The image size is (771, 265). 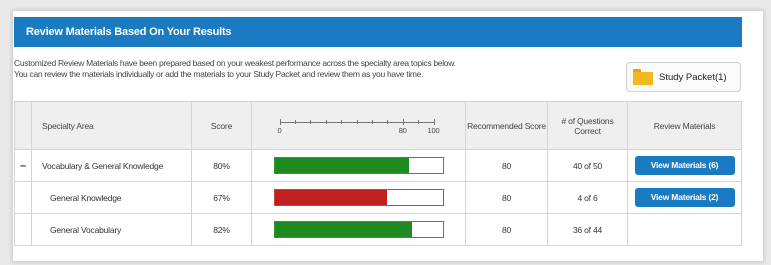 What do you see at coordinates (221, 229) in the screenshot?
I see `score-value: 82%` at bounding box center [221, 229].